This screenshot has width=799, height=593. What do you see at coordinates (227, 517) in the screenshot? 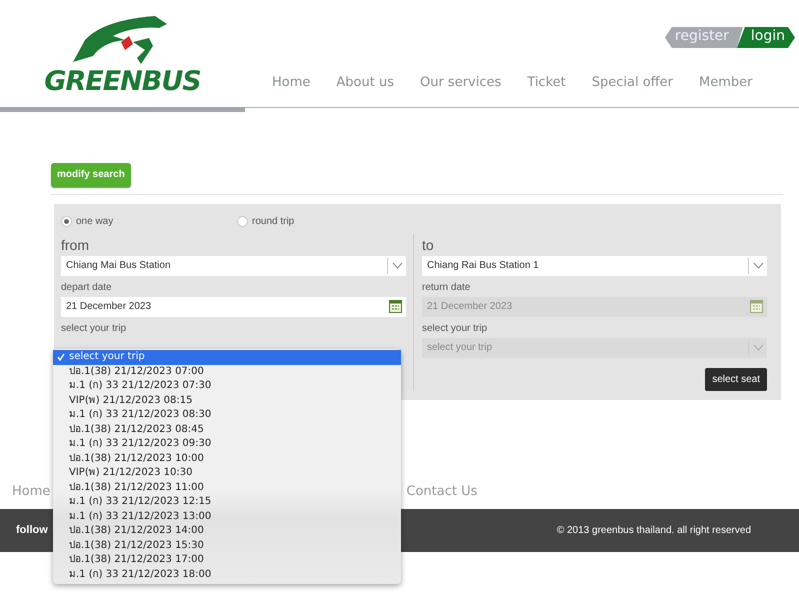
I see `dropdown-option: ม.1 (ก) 33 21/12/2023 13:00` at bounding box center [227, 517].